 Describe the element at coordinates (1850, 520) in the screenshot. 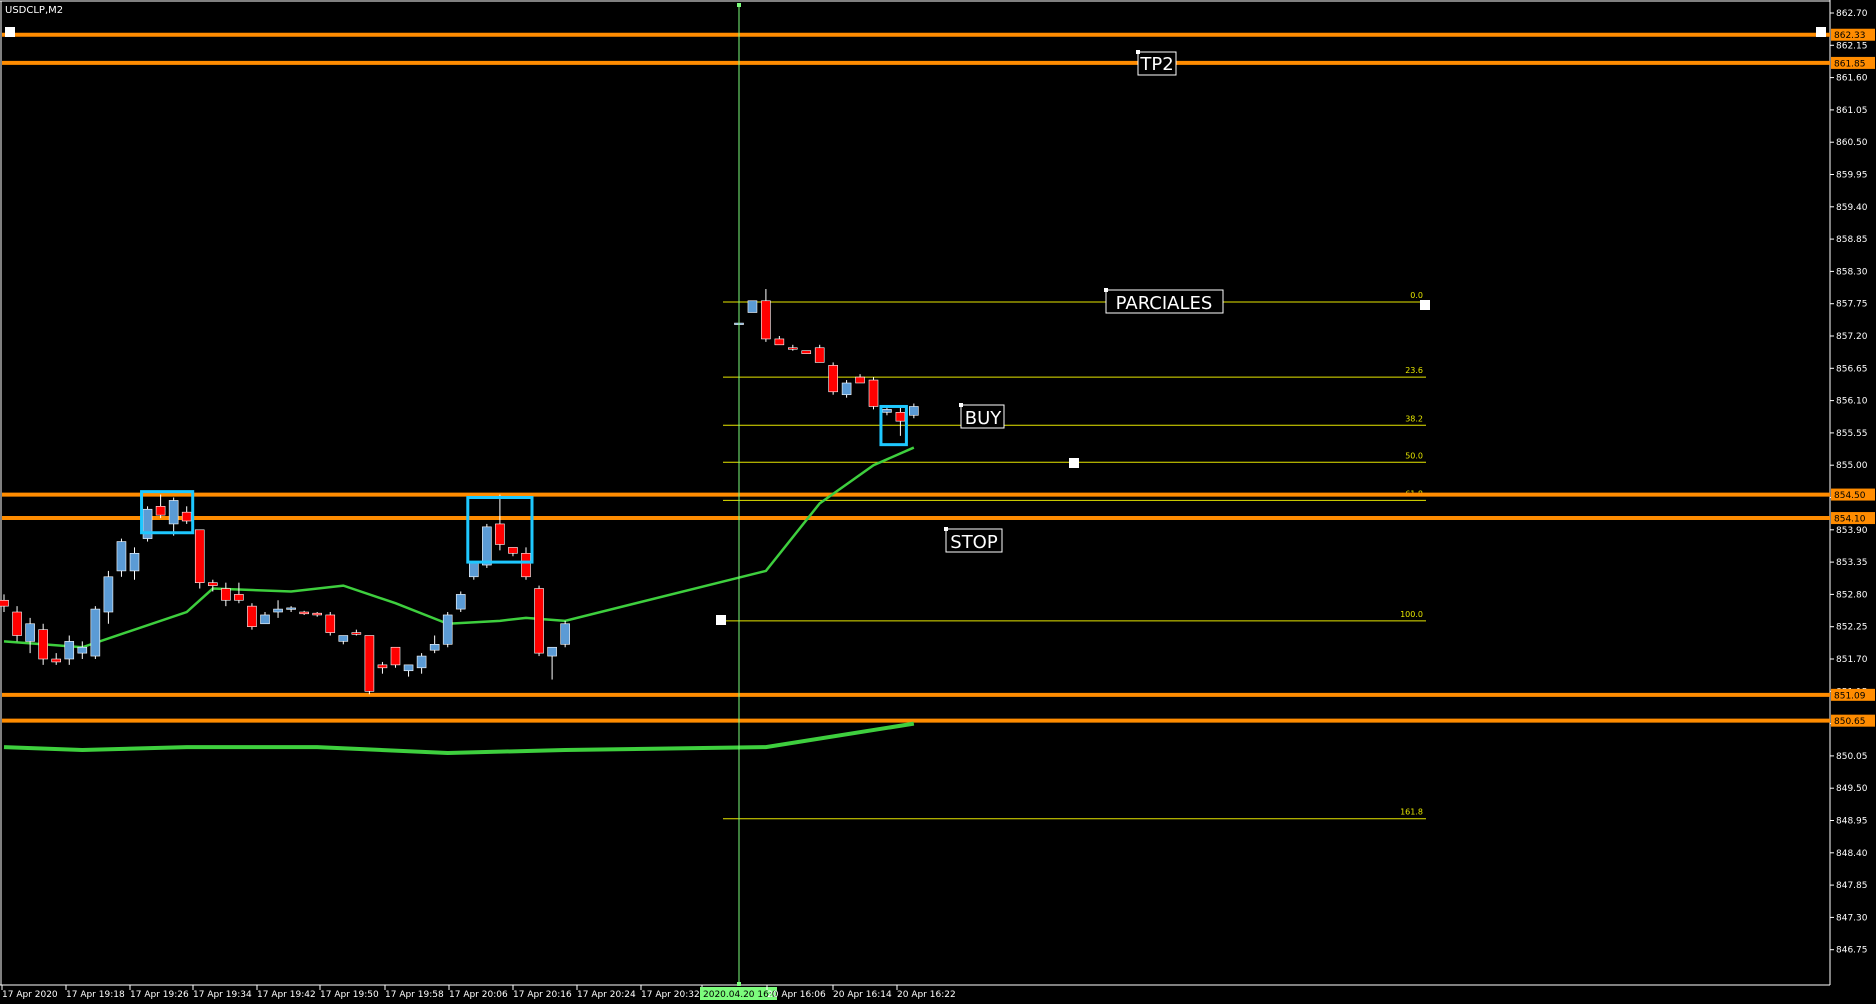

I see `price-tag-label: 854.10` at that location.